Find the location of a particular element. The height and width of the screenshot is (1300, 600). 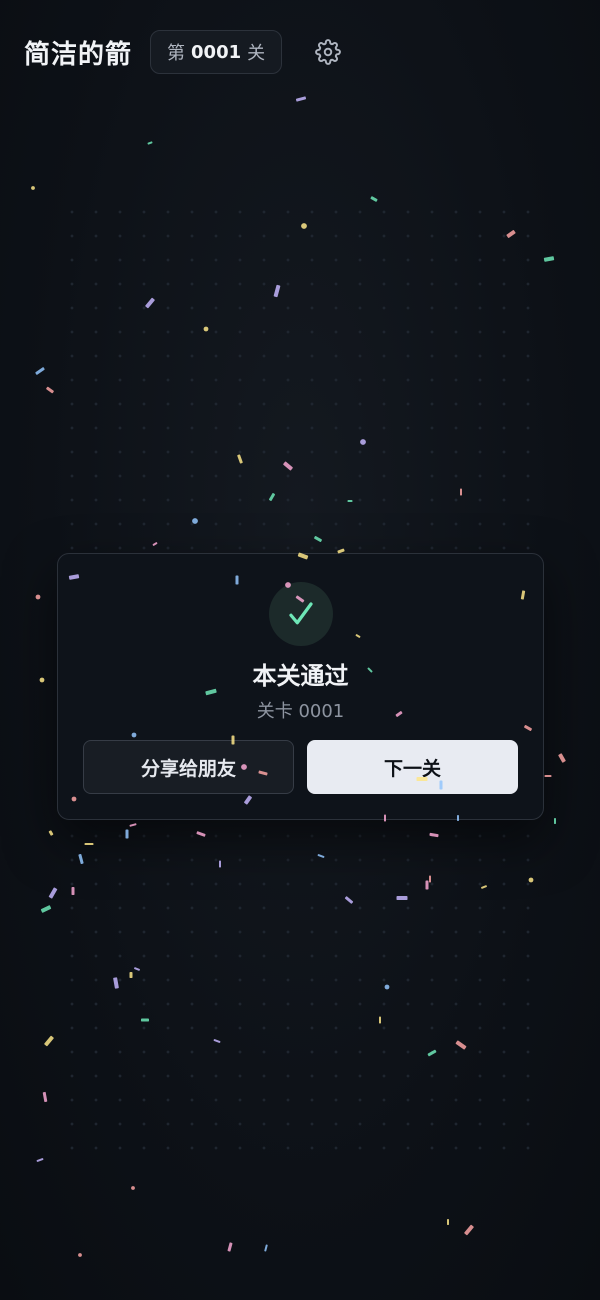

level-number: 0001 is located at coordinates (216, 52).